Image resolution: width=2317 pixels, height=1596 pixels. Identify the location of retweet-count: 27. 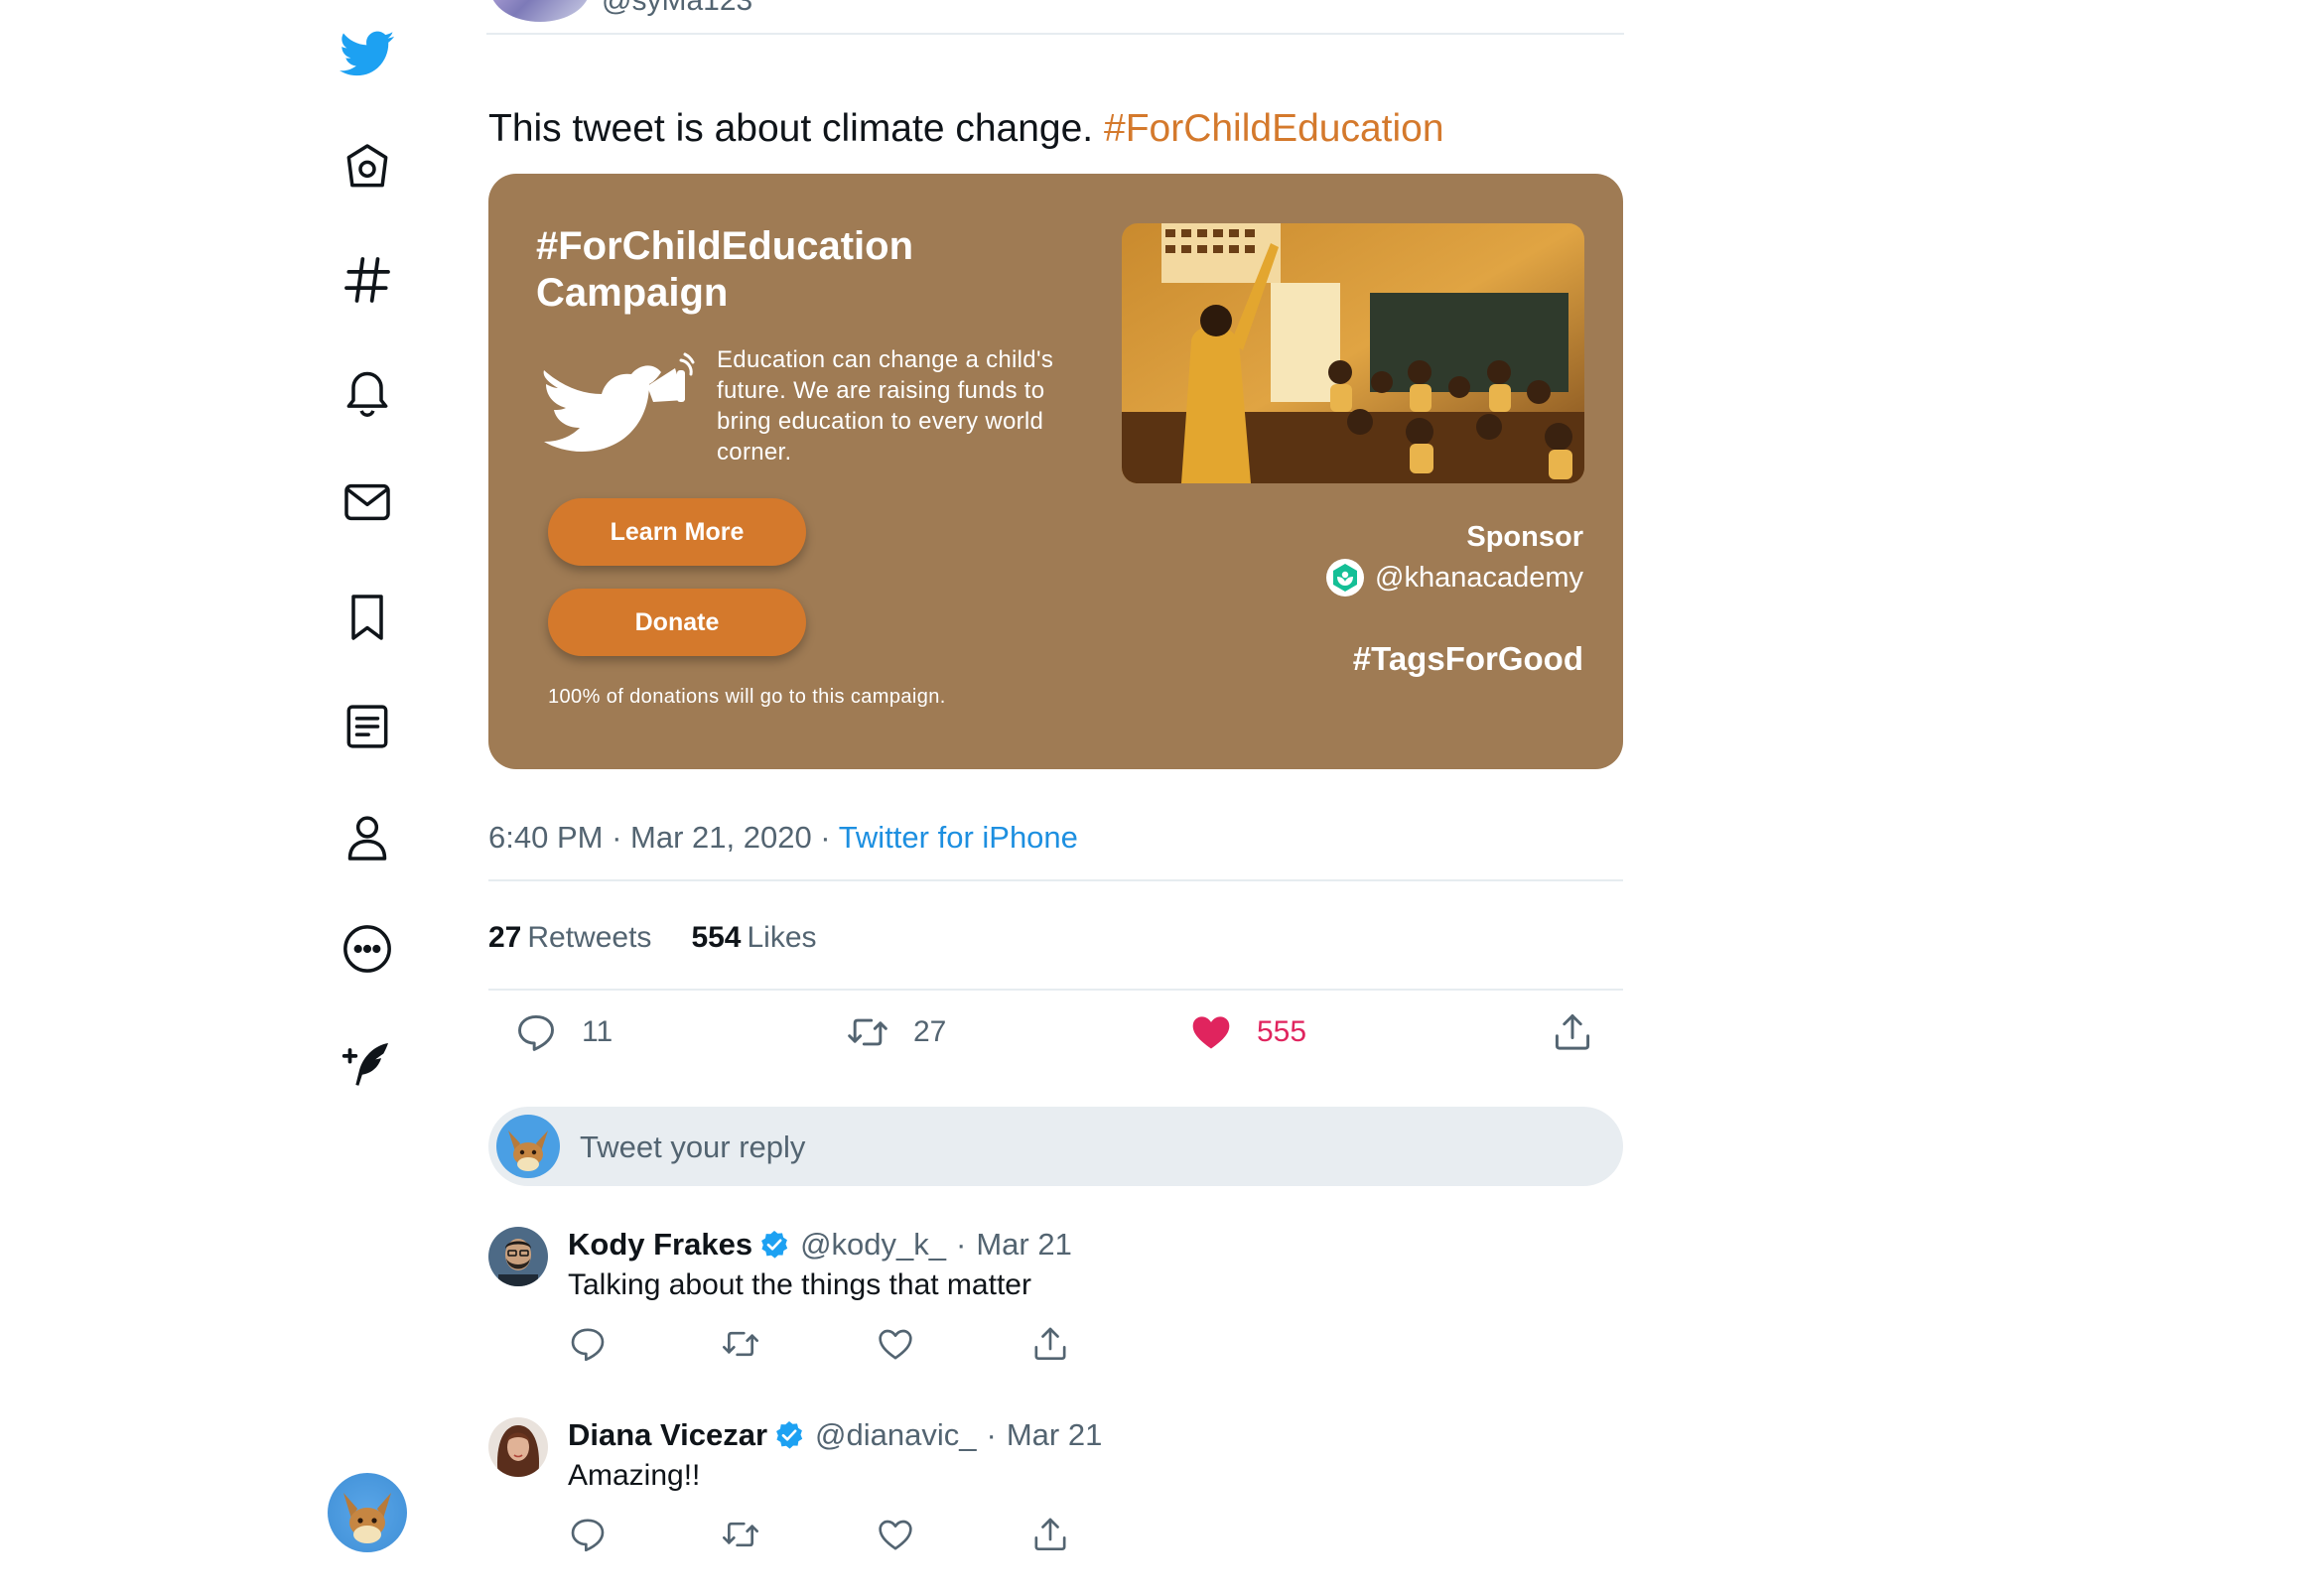
(930, 1032).